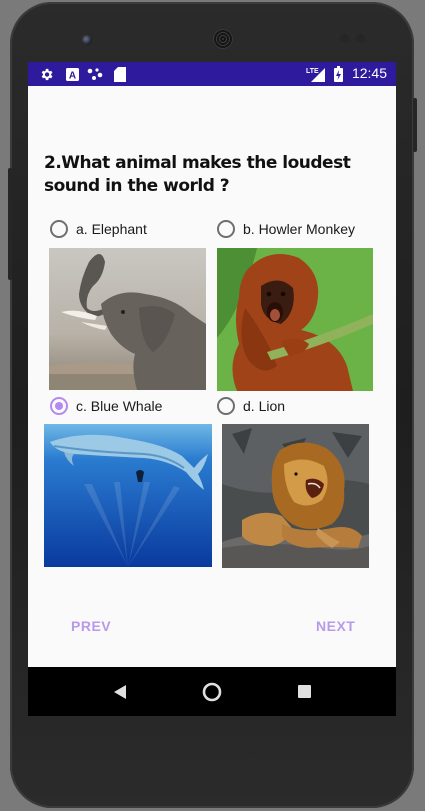 This screenshot has width=425, height=811. I want to click on prev-button: PREV, so click(91, 626).